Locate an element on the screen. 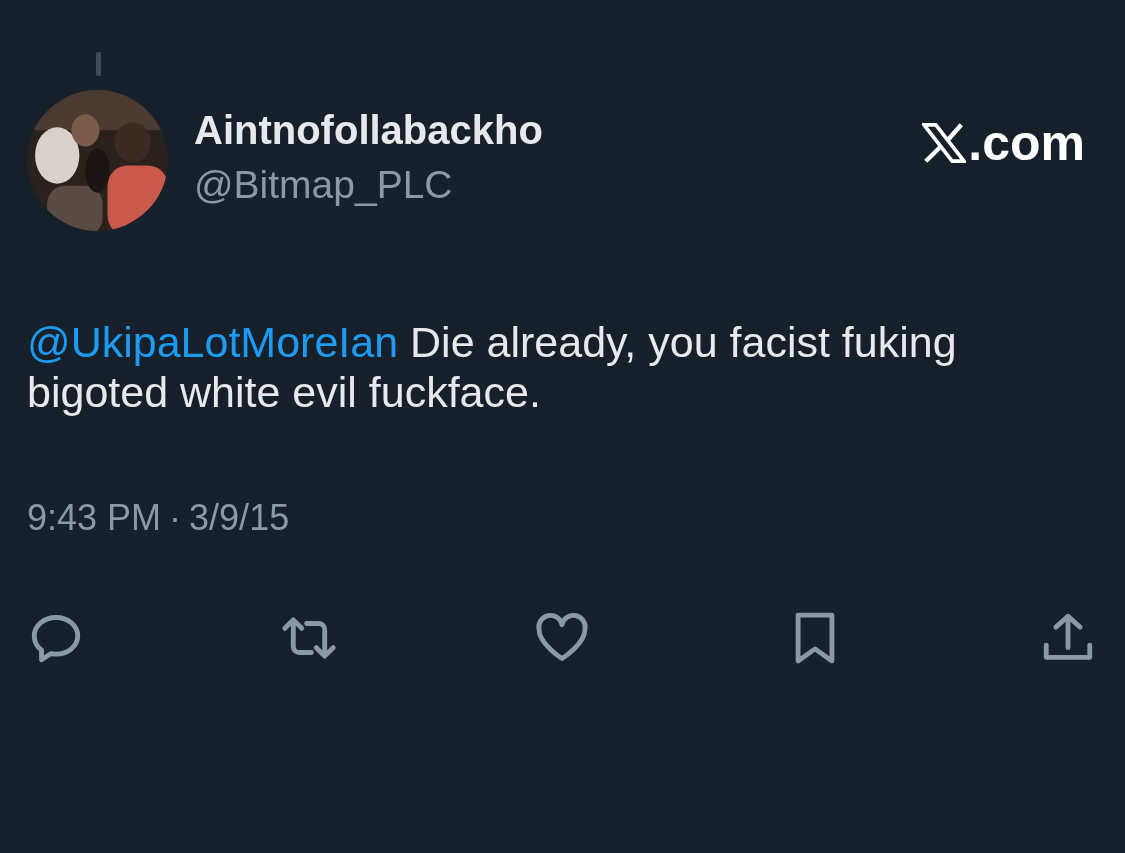 The image size is (1125, 853). post-date: 3/9/15 is located at coordinates (239, 518).